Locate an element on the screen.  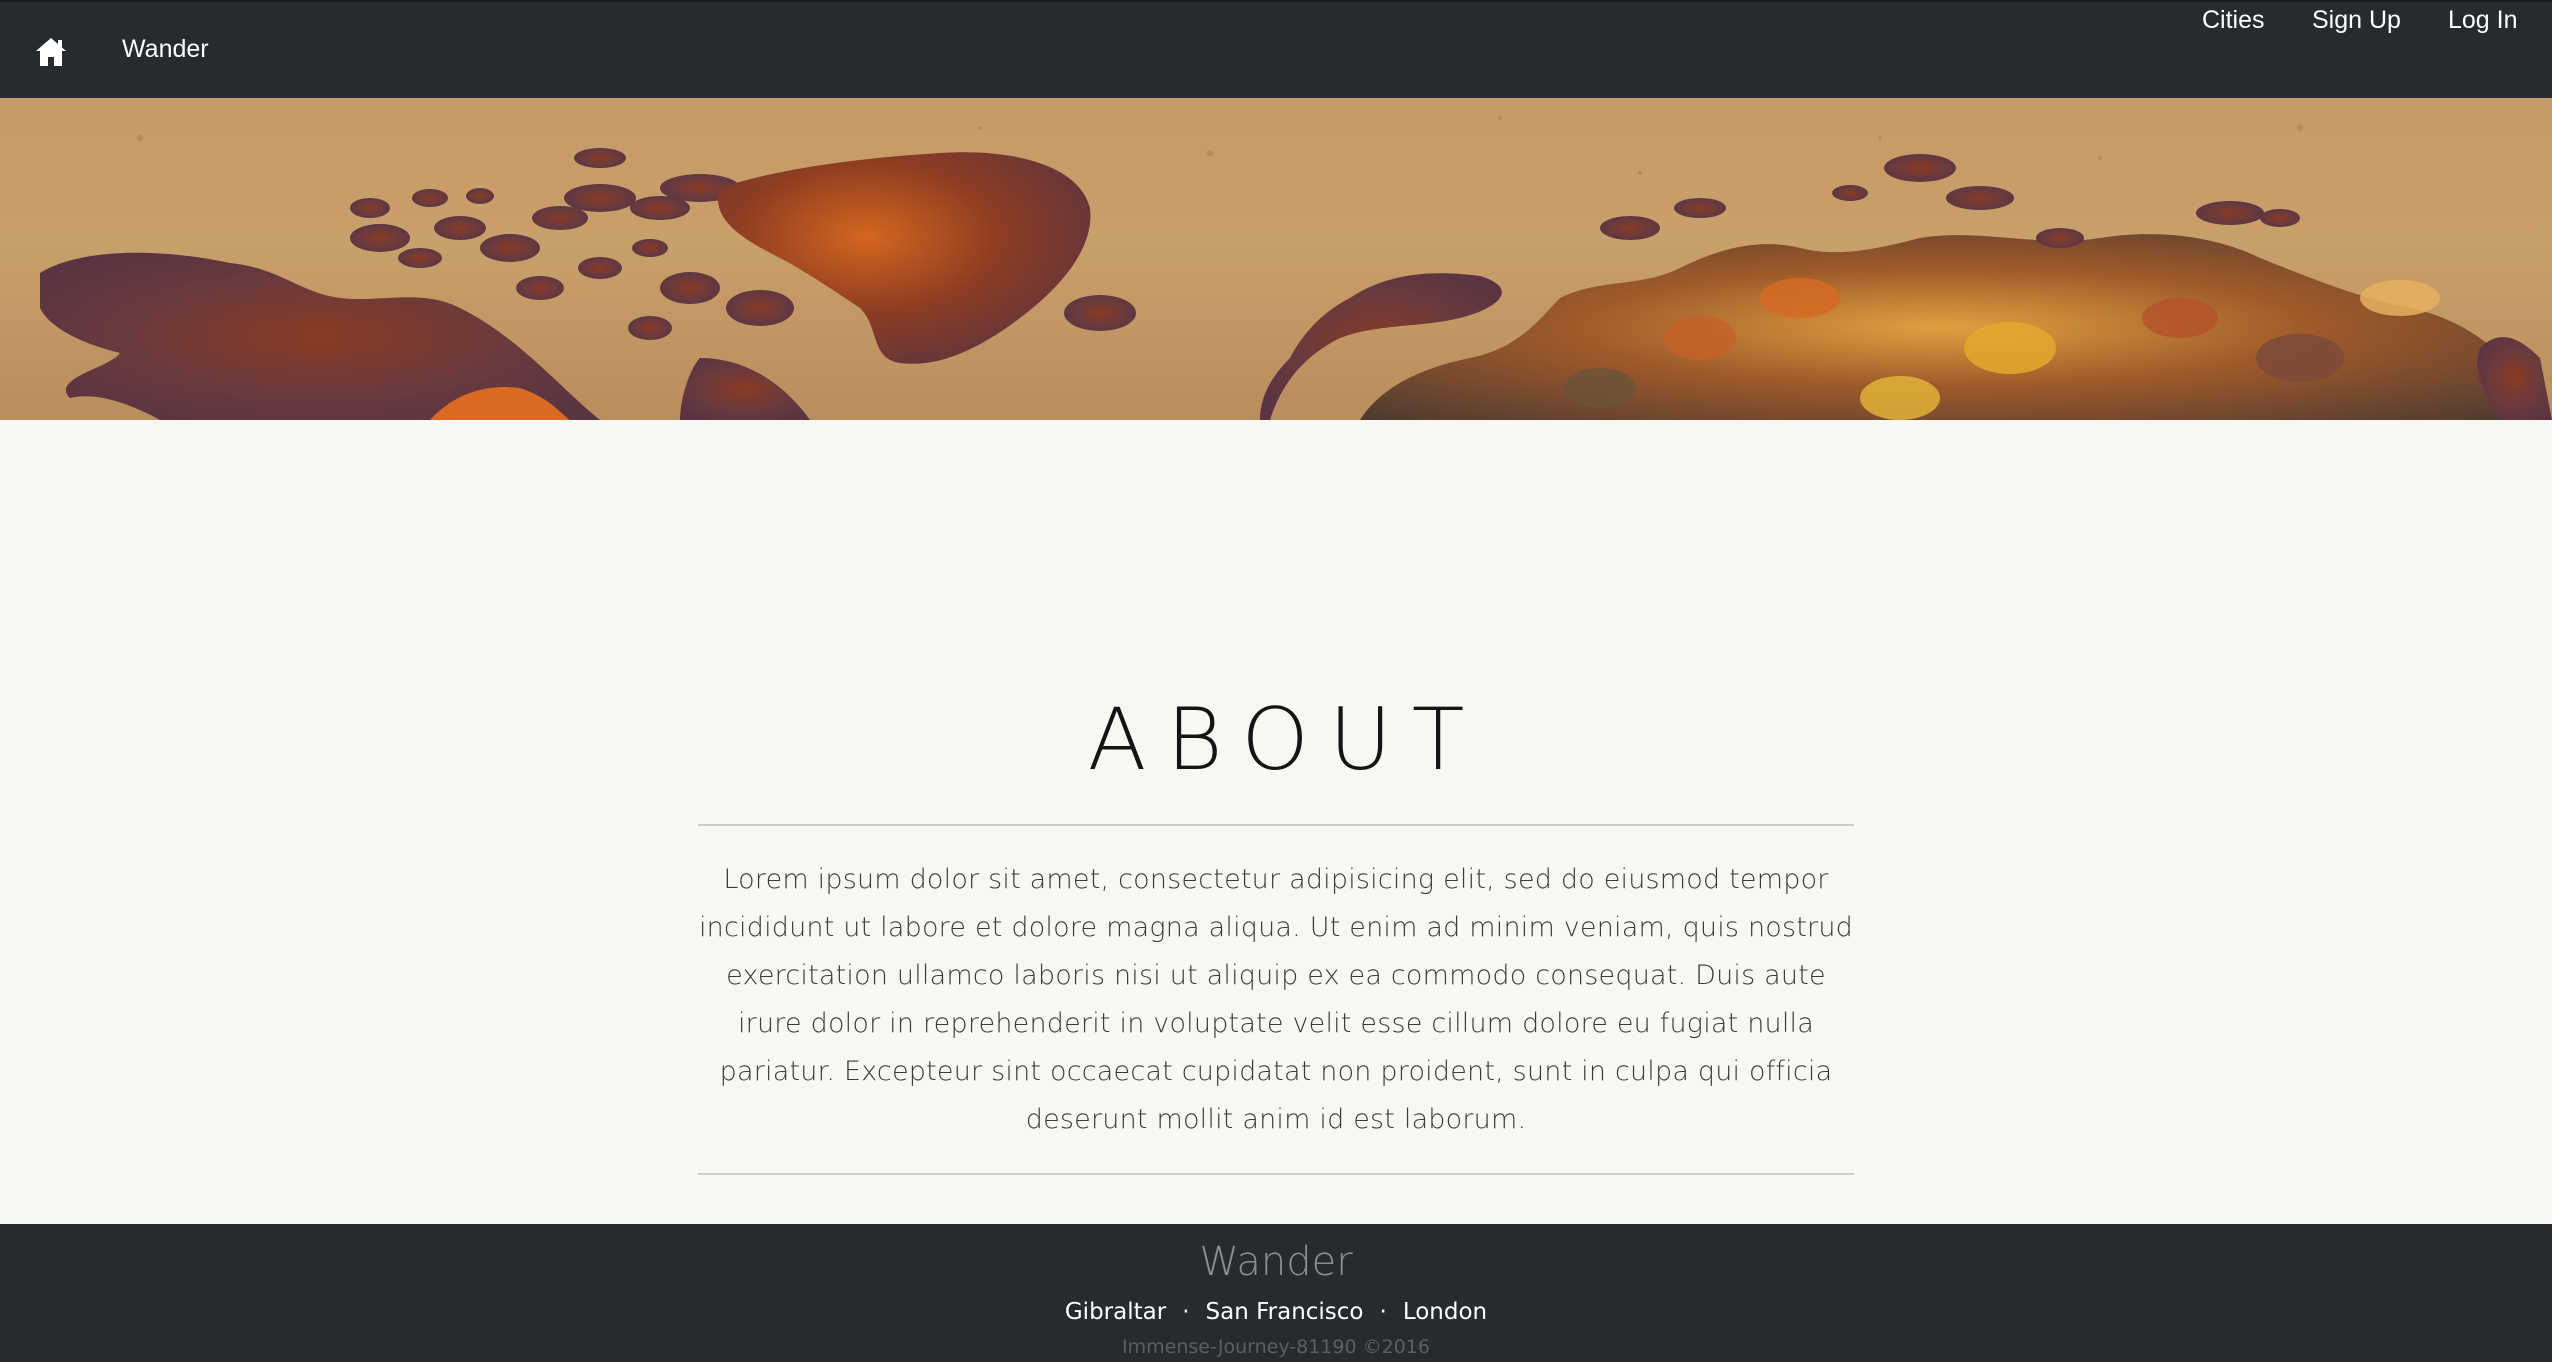
nav-link-log-in: Log In is located at coordinates (2483, 20).